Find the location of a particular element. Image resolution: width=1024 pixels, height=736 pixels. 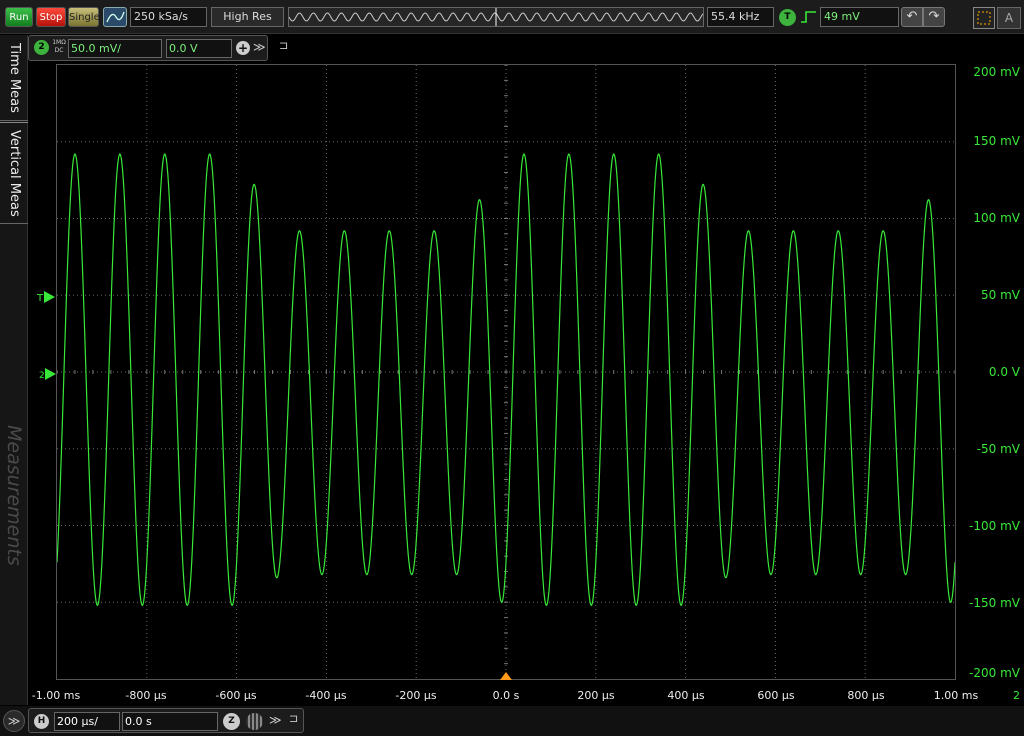

x-tick-label: -200 µs is located at coordinates (416, 695).